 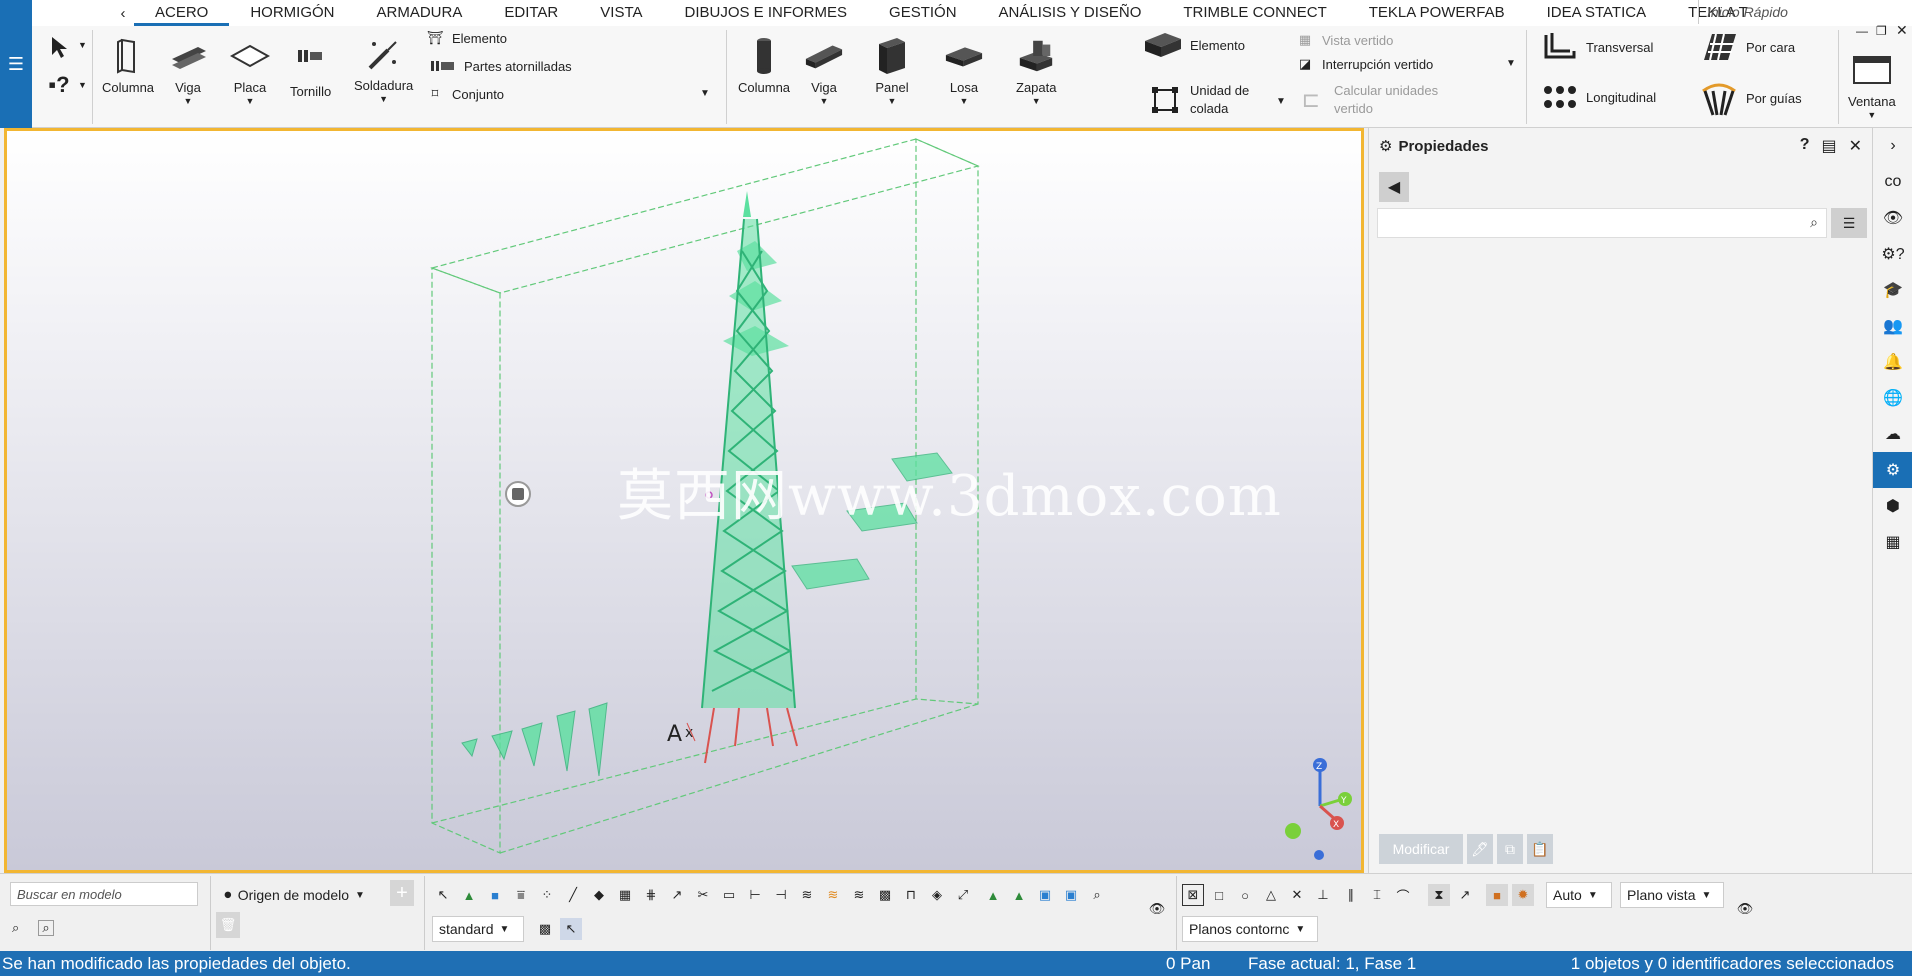 I want to click on tab-hormigon: HORMIGÓN, so click(x=292, y=13).